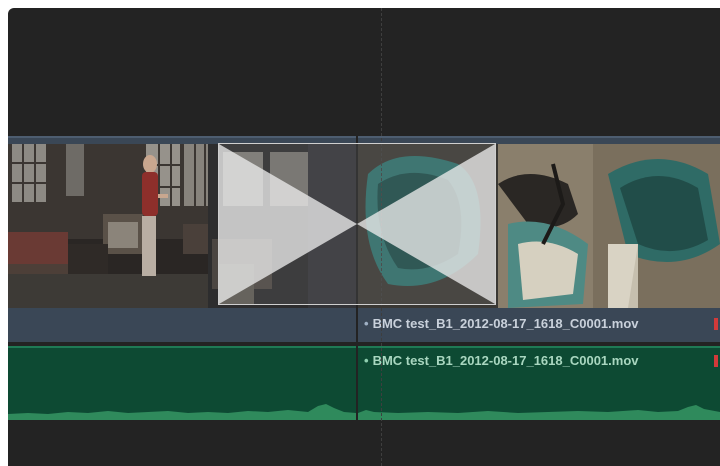 Image resolution: width=720 pixels, height=466 pixels. What do you see at coordinates (501, 360) in the screenshot?
I see `audio-clip-2-name: • BMC test_B1_2012-08-17_1618_C0001.mov` at bounding box center [501, 360].